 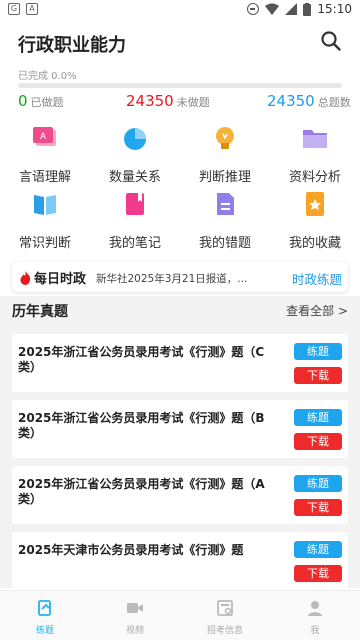 I want to click on current-affairs-practice-link: 时政练题, so click(x=317, y=278).